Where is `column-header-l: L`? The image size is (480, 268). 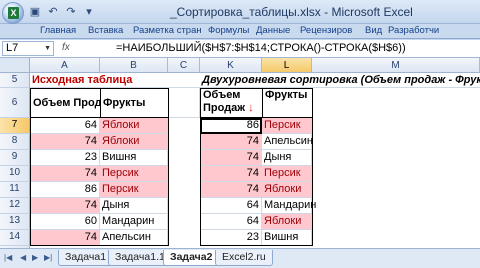 column-header-l: L is located at coordinates (287, 65).